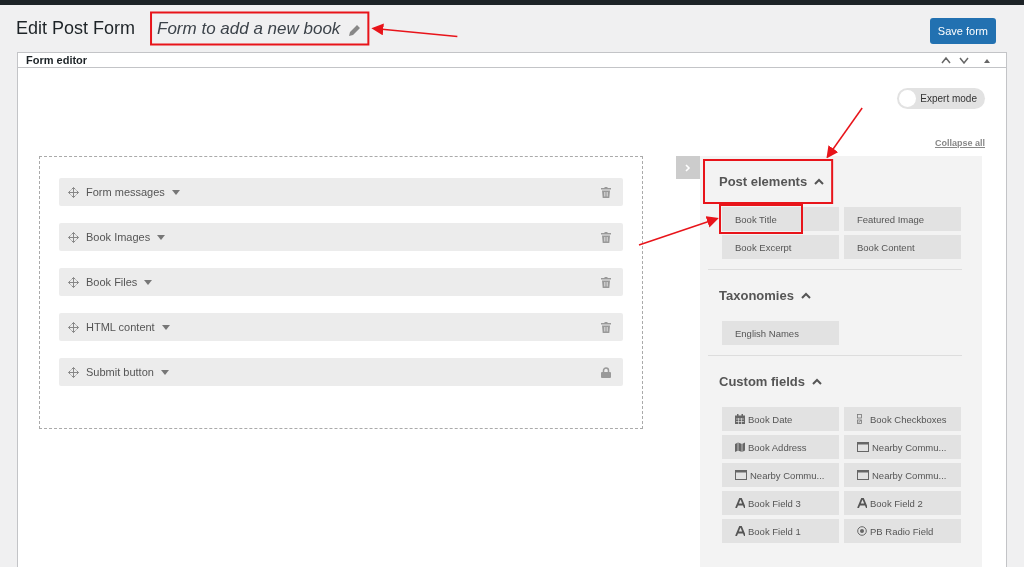 This screenshot has width=1024, height=567. What do you see at coordinates (341, 282) in the screenshot?
I see `form-field-row: Book Files` at bounding box center [341, 282].